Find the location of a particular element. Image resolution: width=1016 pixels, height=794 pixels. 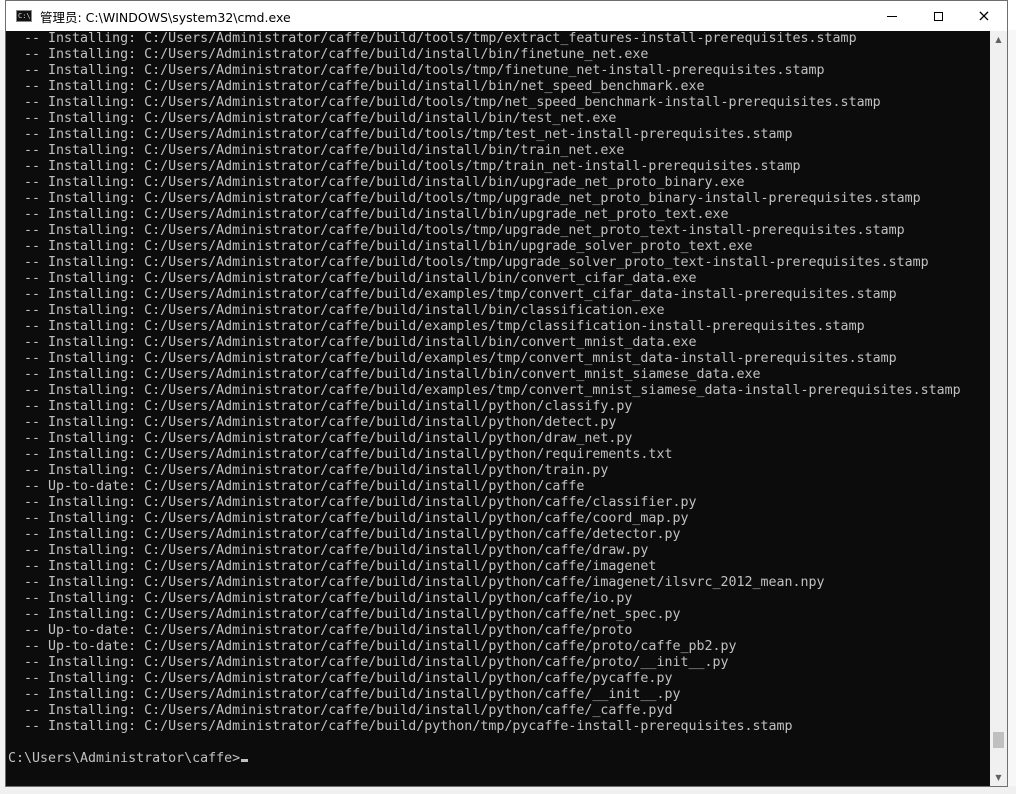

scrollbar-thumb is located at coordinates (998, 740).